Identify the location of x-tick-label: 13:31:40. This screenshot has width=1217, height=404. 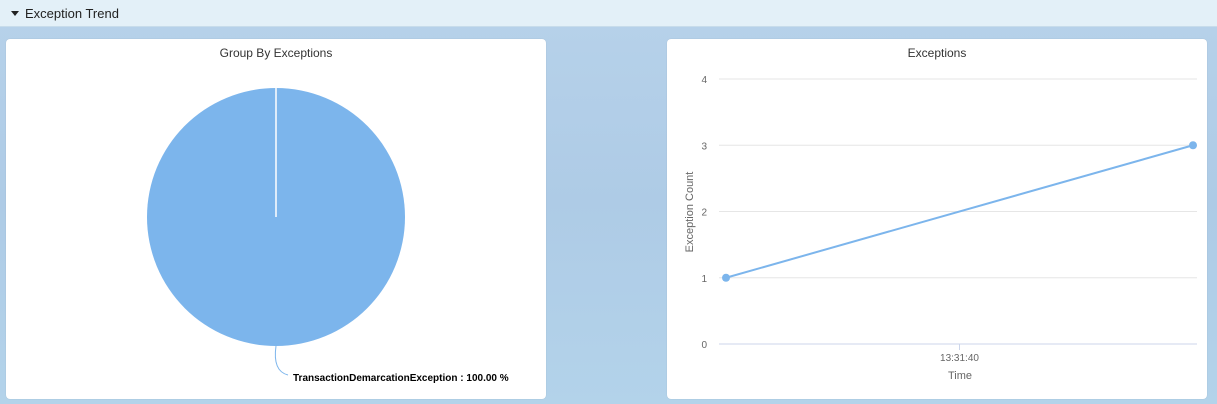
(959, 358).